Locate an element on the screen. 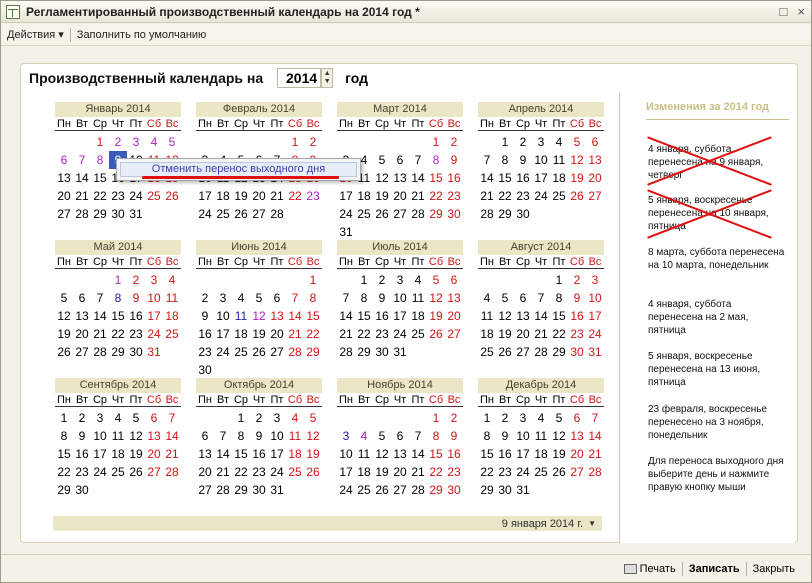 The height and width of the screenshot is (583, 812). maximize-button: □ is located at coordinates (784, 11).